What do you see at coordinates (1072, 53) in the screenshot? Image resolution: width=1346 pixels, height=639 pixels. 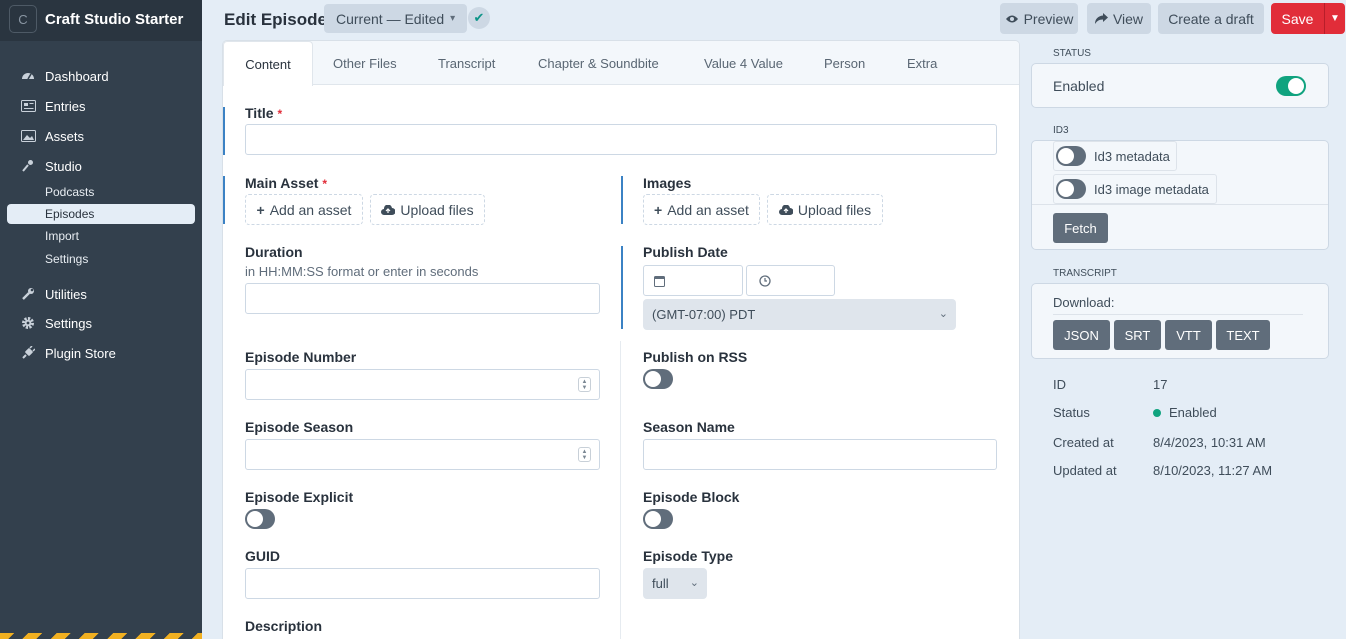 I see `status-heading: Status` at bounding box center [1072, 53].